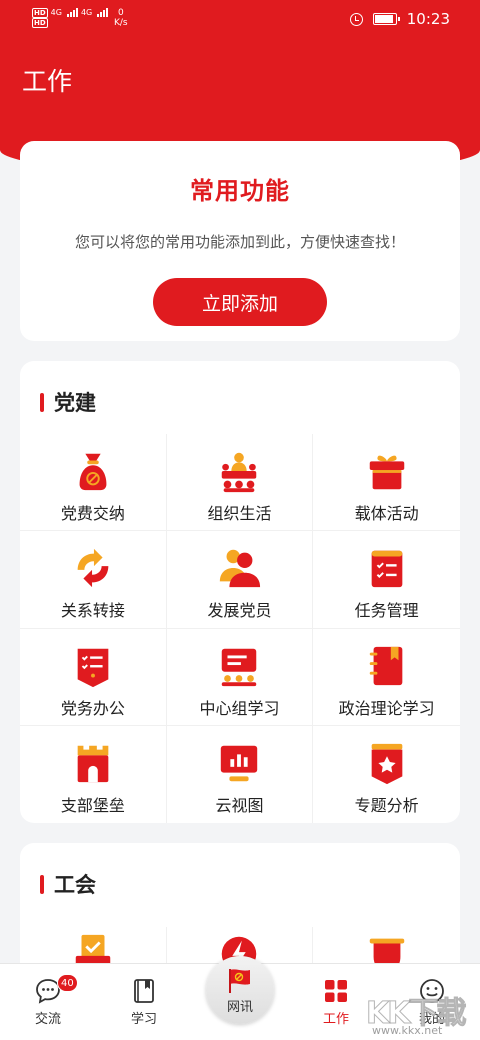  Describe the element at coordinates (240, 20) in the screenshot. I see `status-bar: HD 4G 4G HD 0 K/s 10:23` at that location.